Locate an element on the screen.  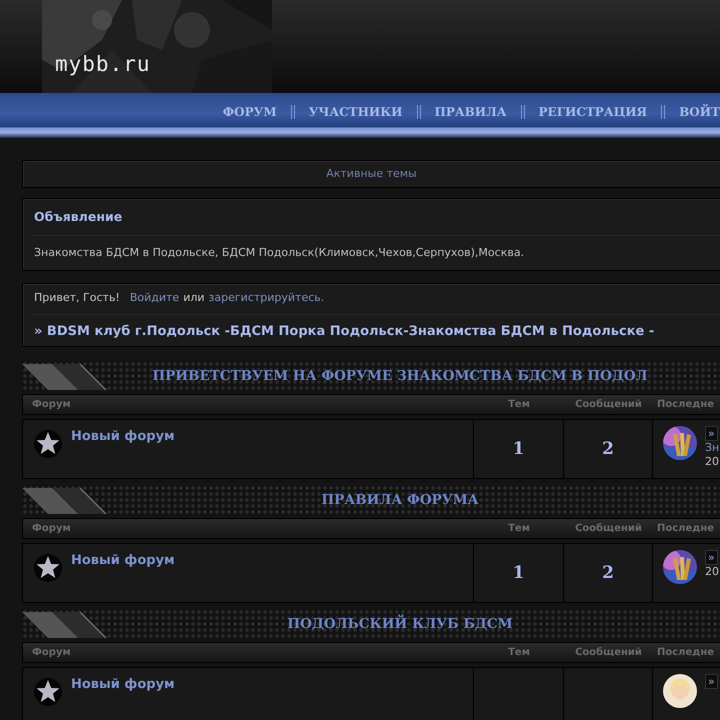
register-link: зарегистрируйтесь. is located at coordinates (266, 298).